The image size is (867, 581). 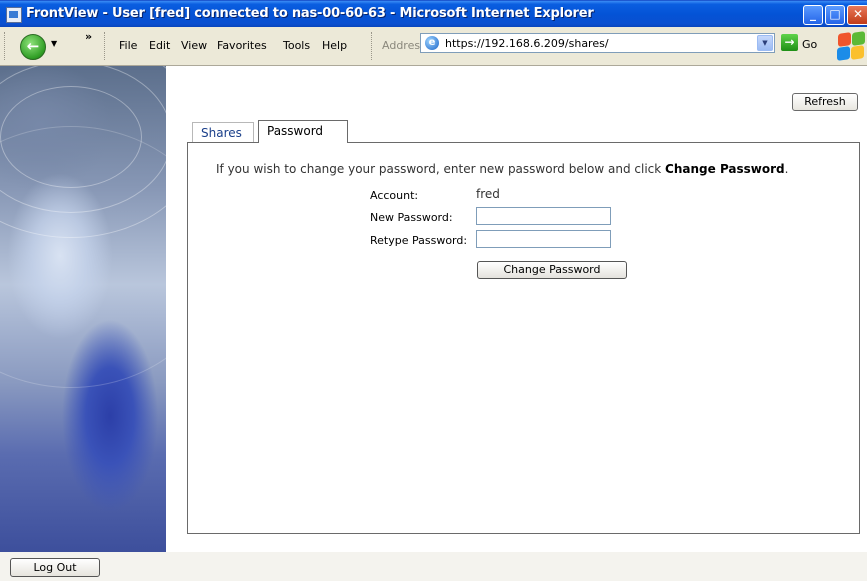 I want to click on change-password-button: Change Password, so click(x=552, y=270).